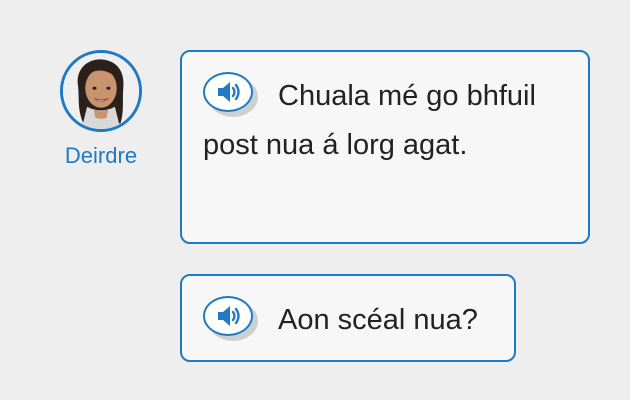 The image size is (630, 400). I want to click on message-bubble: Aon scéal nua?, so click(348, 318).